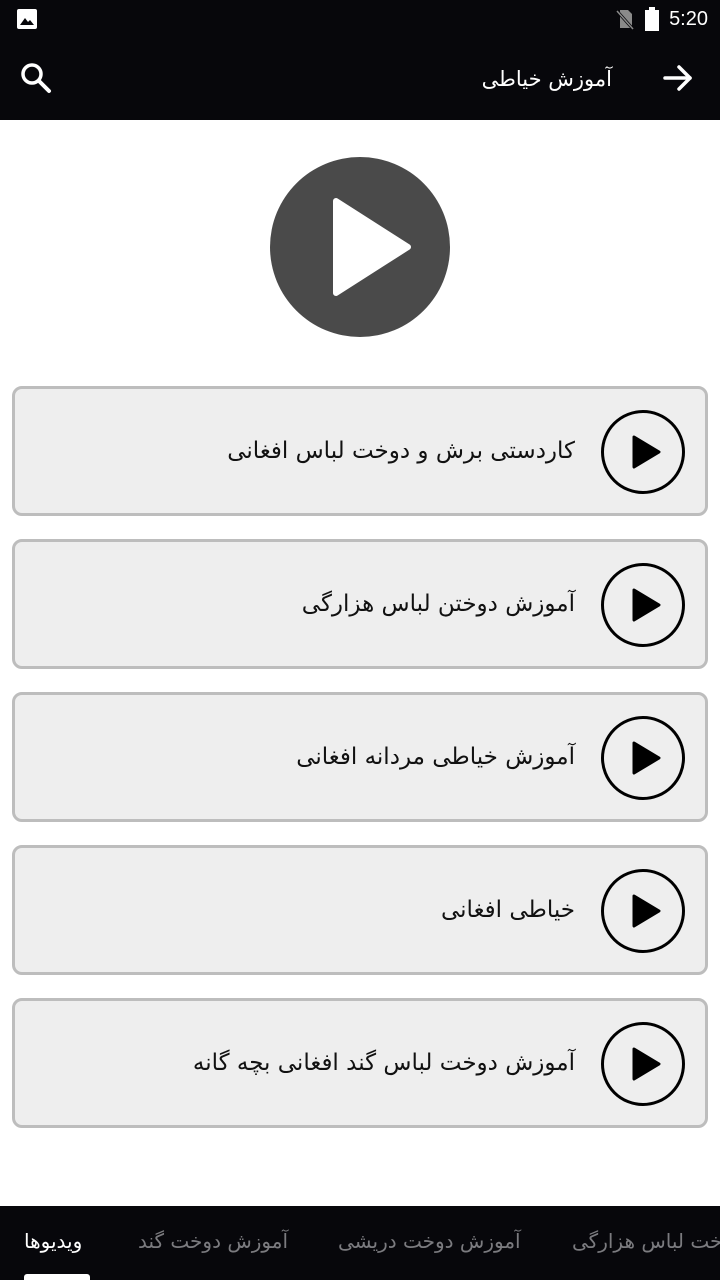 The image size is (720, 1280). What do you see at coordinates (36, 78) in the screenshot?
I see `search-icon` at bounding box center [36, 78].